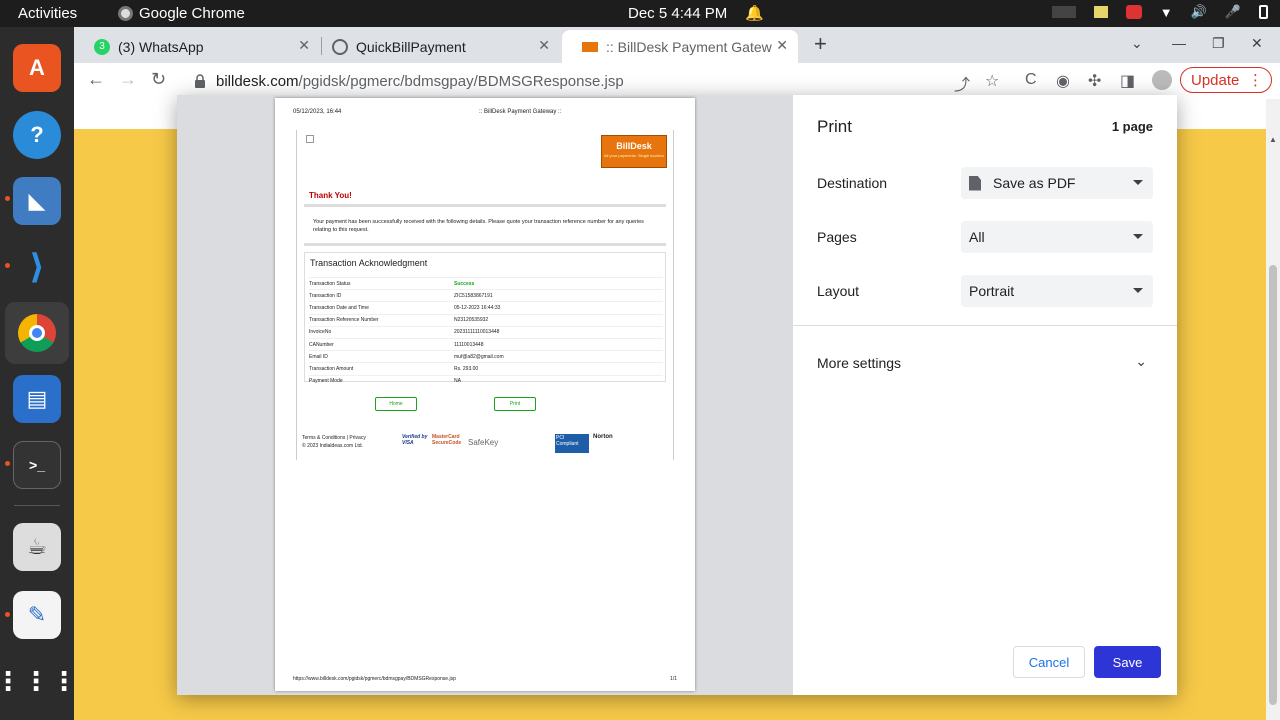 Image resolution: width=1280 pixels, height=720 pixels. I want to click on print-title: Print, so click(834, 126).